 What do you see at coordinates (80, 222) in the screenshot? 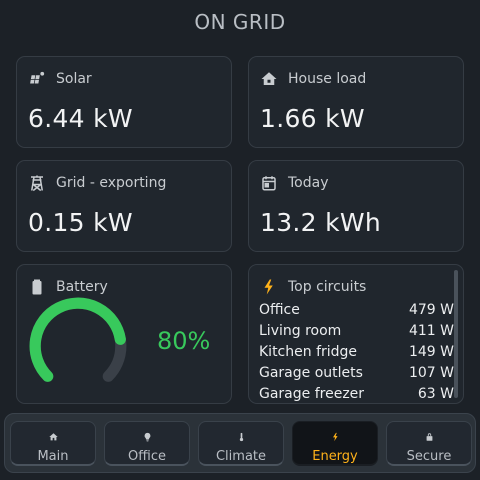
I see `grid-value: 0.15 kW` at bounding box center [80, 222].